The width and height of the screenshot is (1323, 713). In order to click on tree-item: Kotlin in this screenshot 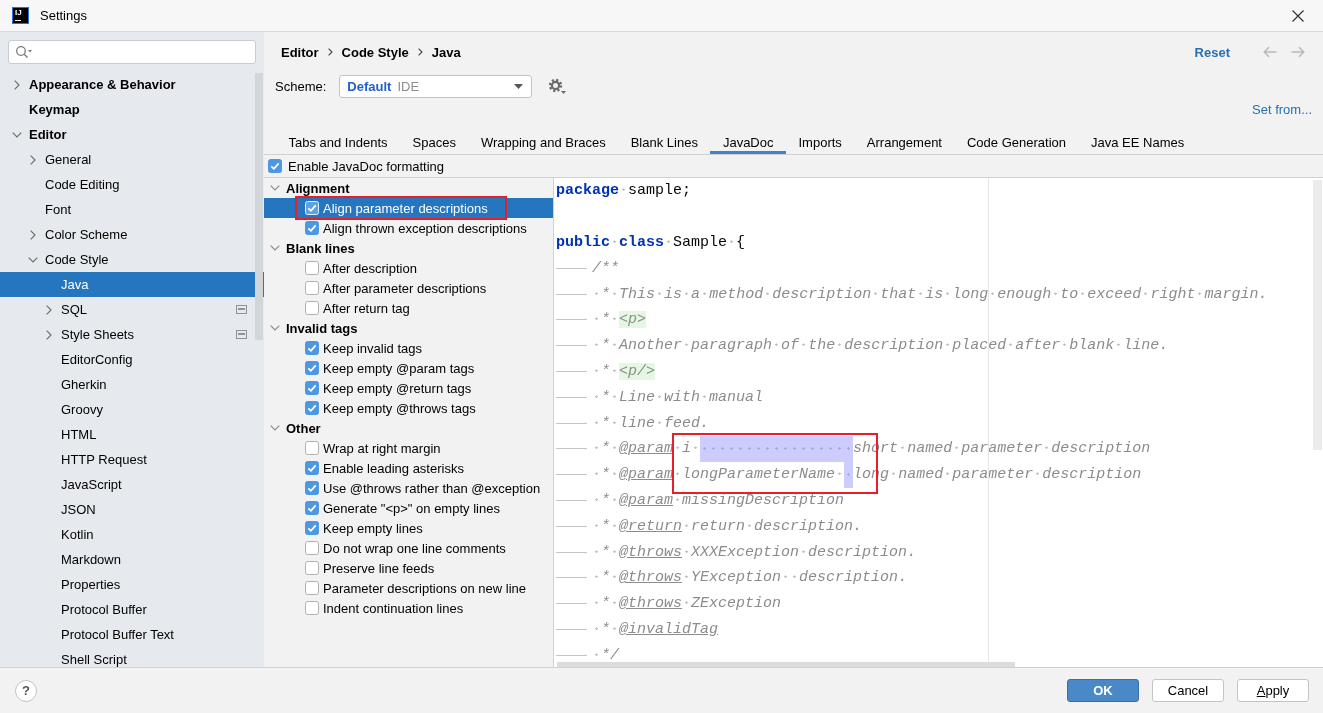, I will do `click(132, 534)`.